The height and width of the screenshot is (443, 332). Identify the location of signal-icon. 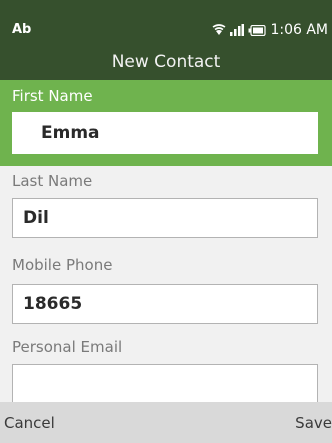
(237, 30).